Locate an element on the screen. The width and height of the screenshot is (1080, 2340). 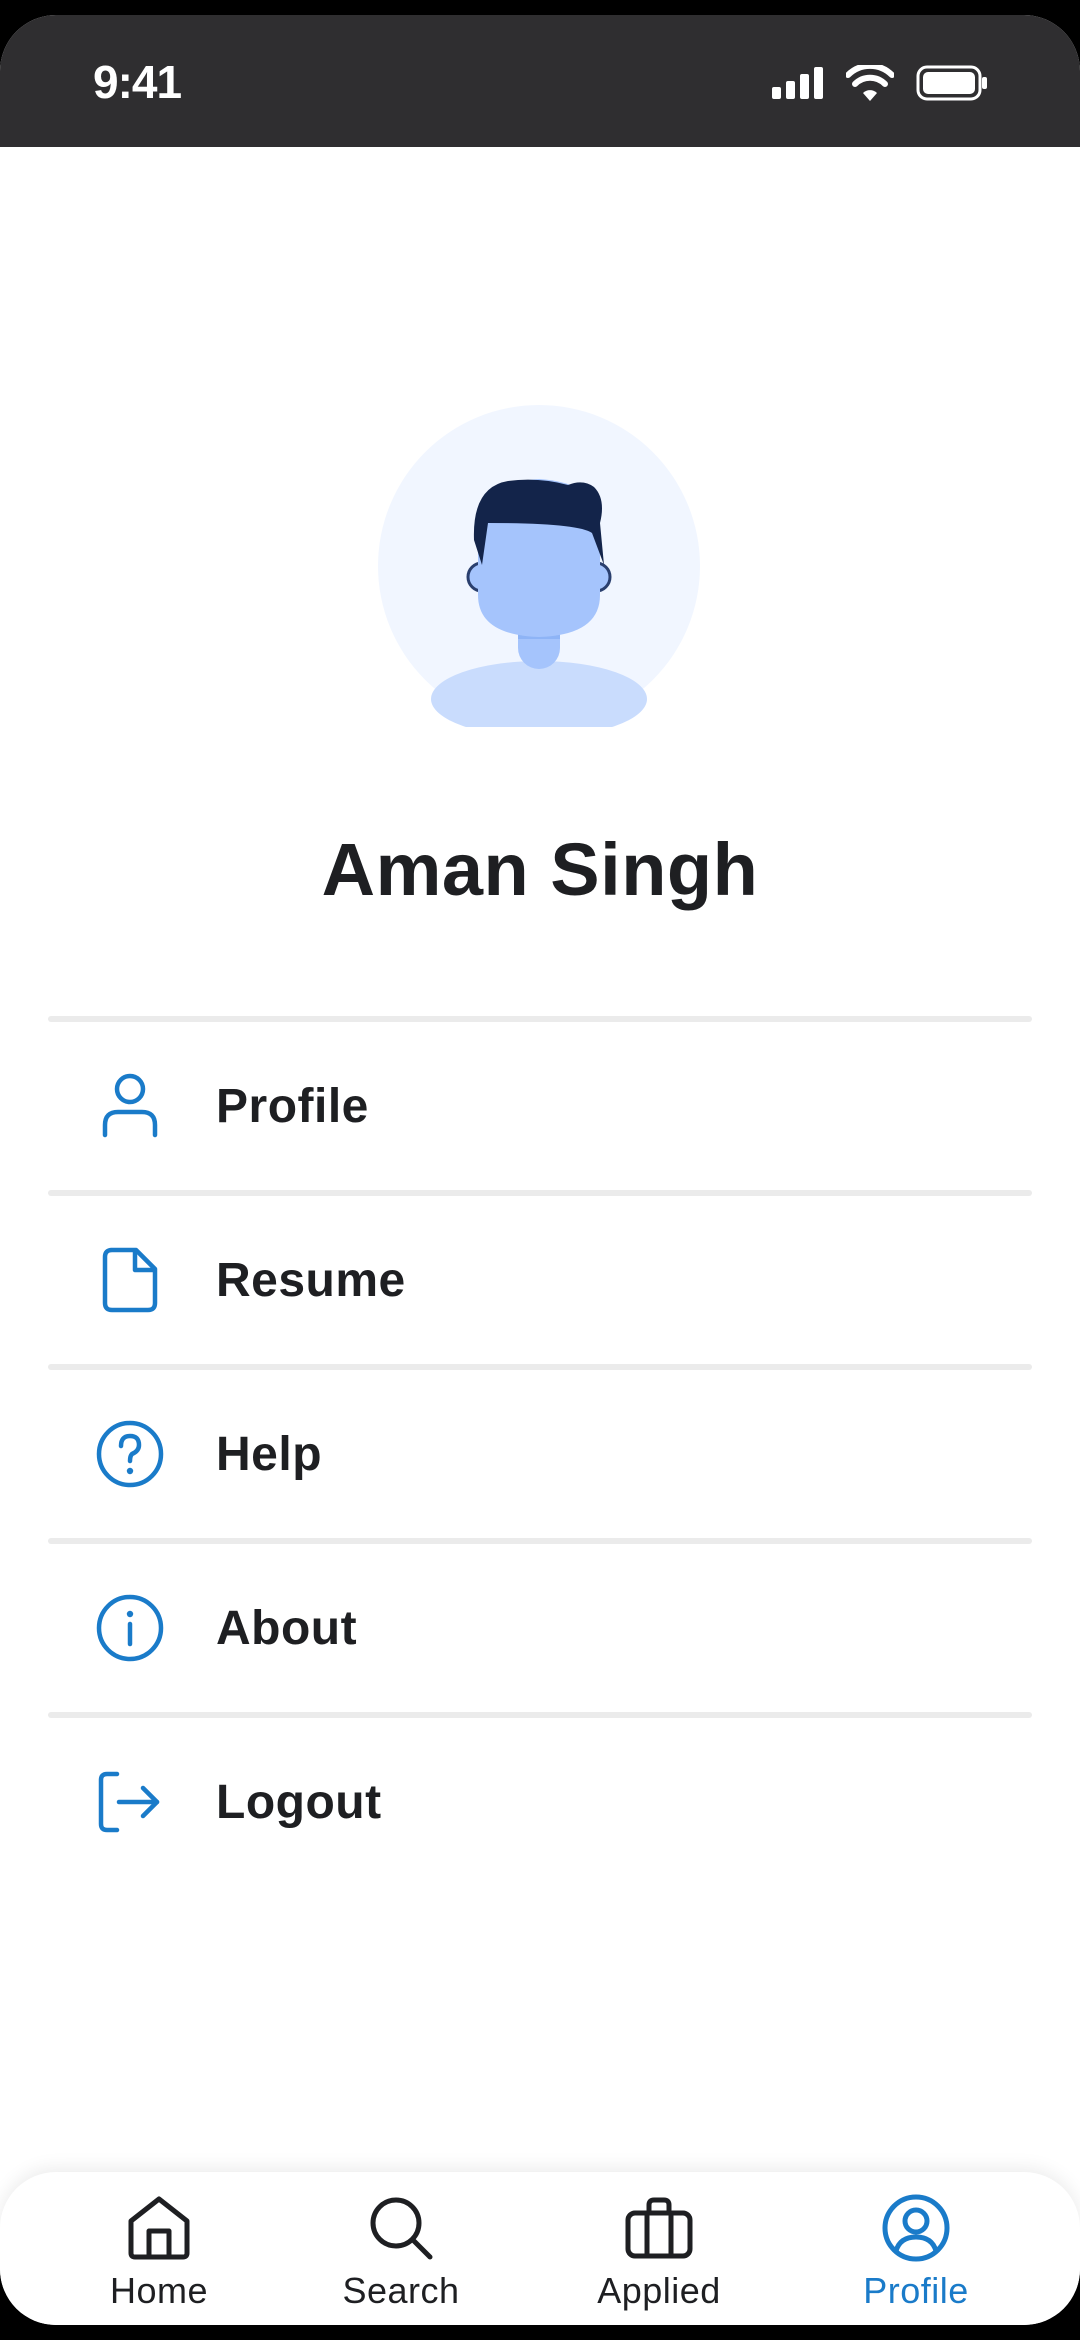
briefcase-icon is located at coordinates (659, 2228).